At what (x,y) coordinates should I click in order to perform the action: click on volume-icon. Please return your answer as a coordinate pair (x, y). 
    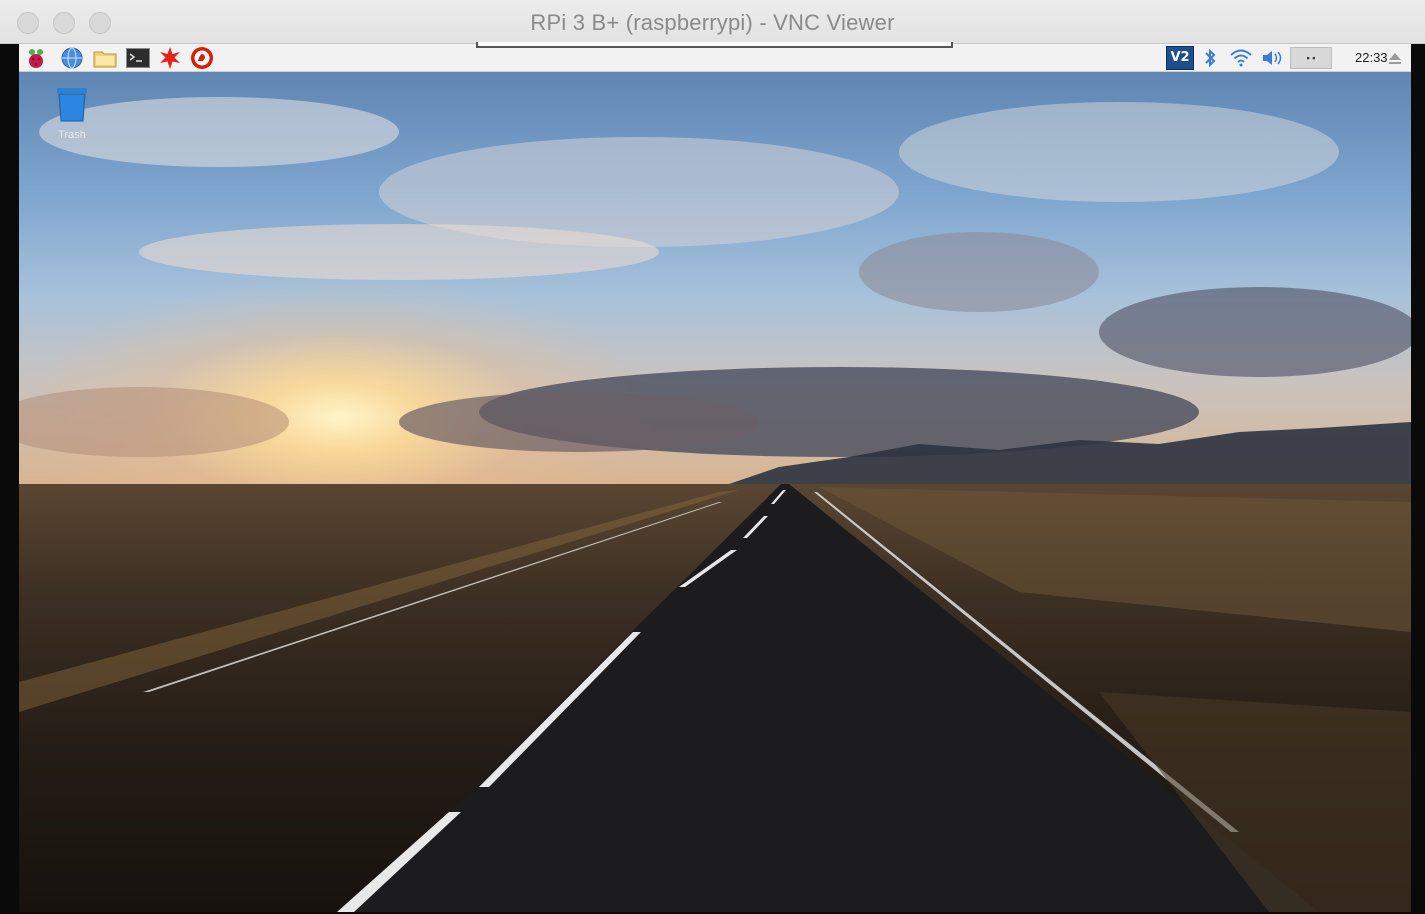
    Looking at the image, I should click on (1272, 58).